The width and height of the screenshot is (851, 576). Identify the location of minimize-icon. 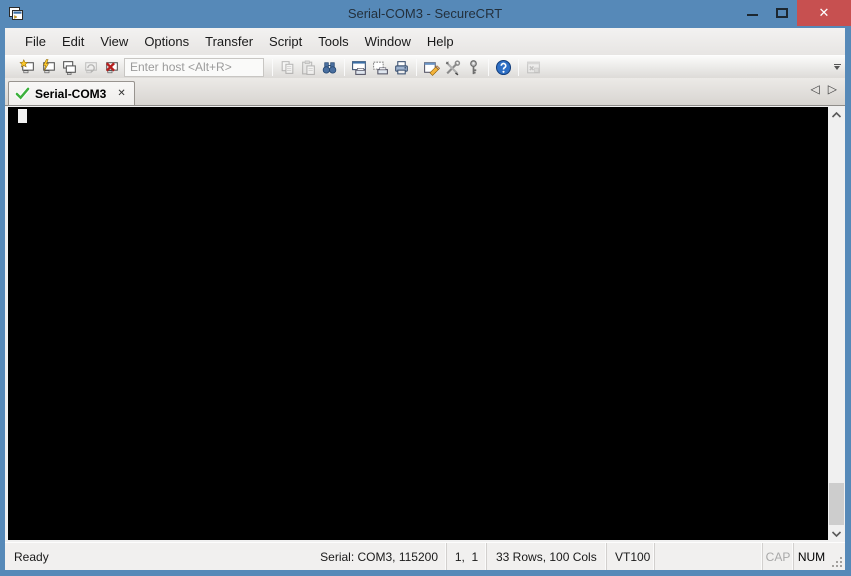
(752, 15).